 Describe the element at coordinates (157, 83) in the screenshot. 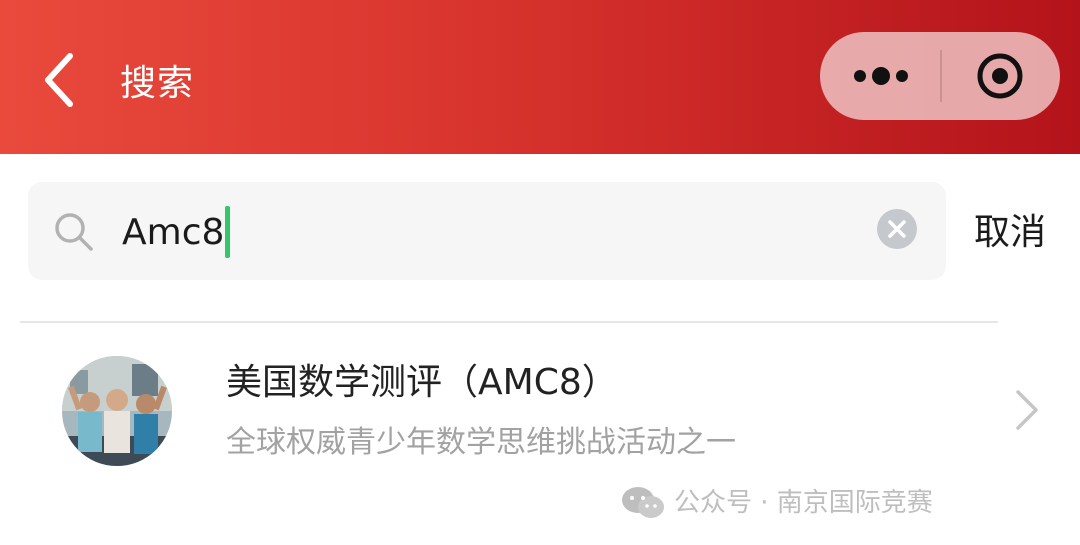

I see `page-title: 搜索` at that location.